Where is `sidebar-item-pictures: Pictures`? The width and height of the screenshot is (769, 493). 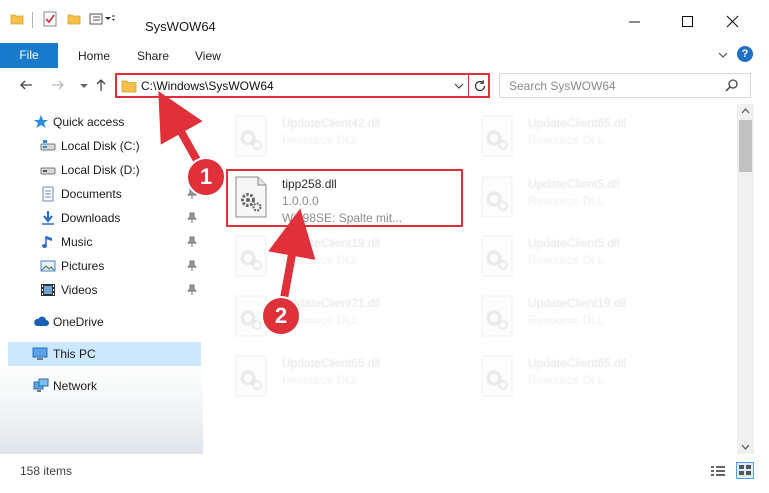 sidebar-item-pictures: Pictures is located at coordinates (101, 266).